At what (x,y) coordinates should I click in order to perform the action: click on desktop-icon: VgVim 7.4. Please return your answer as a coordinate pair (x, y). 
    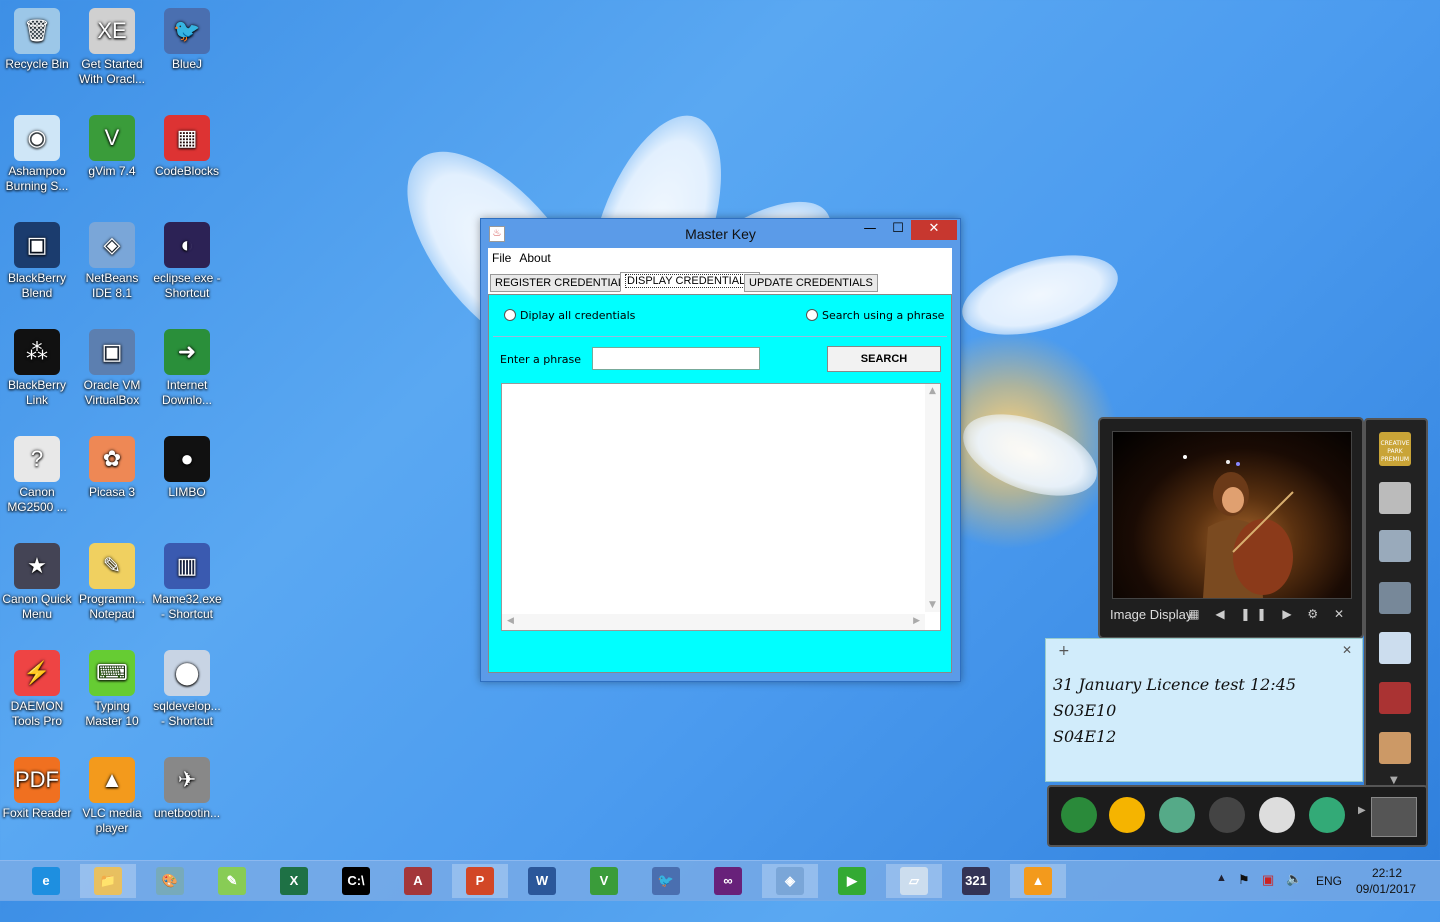
    Looking at the image, I should click on (112, 144).